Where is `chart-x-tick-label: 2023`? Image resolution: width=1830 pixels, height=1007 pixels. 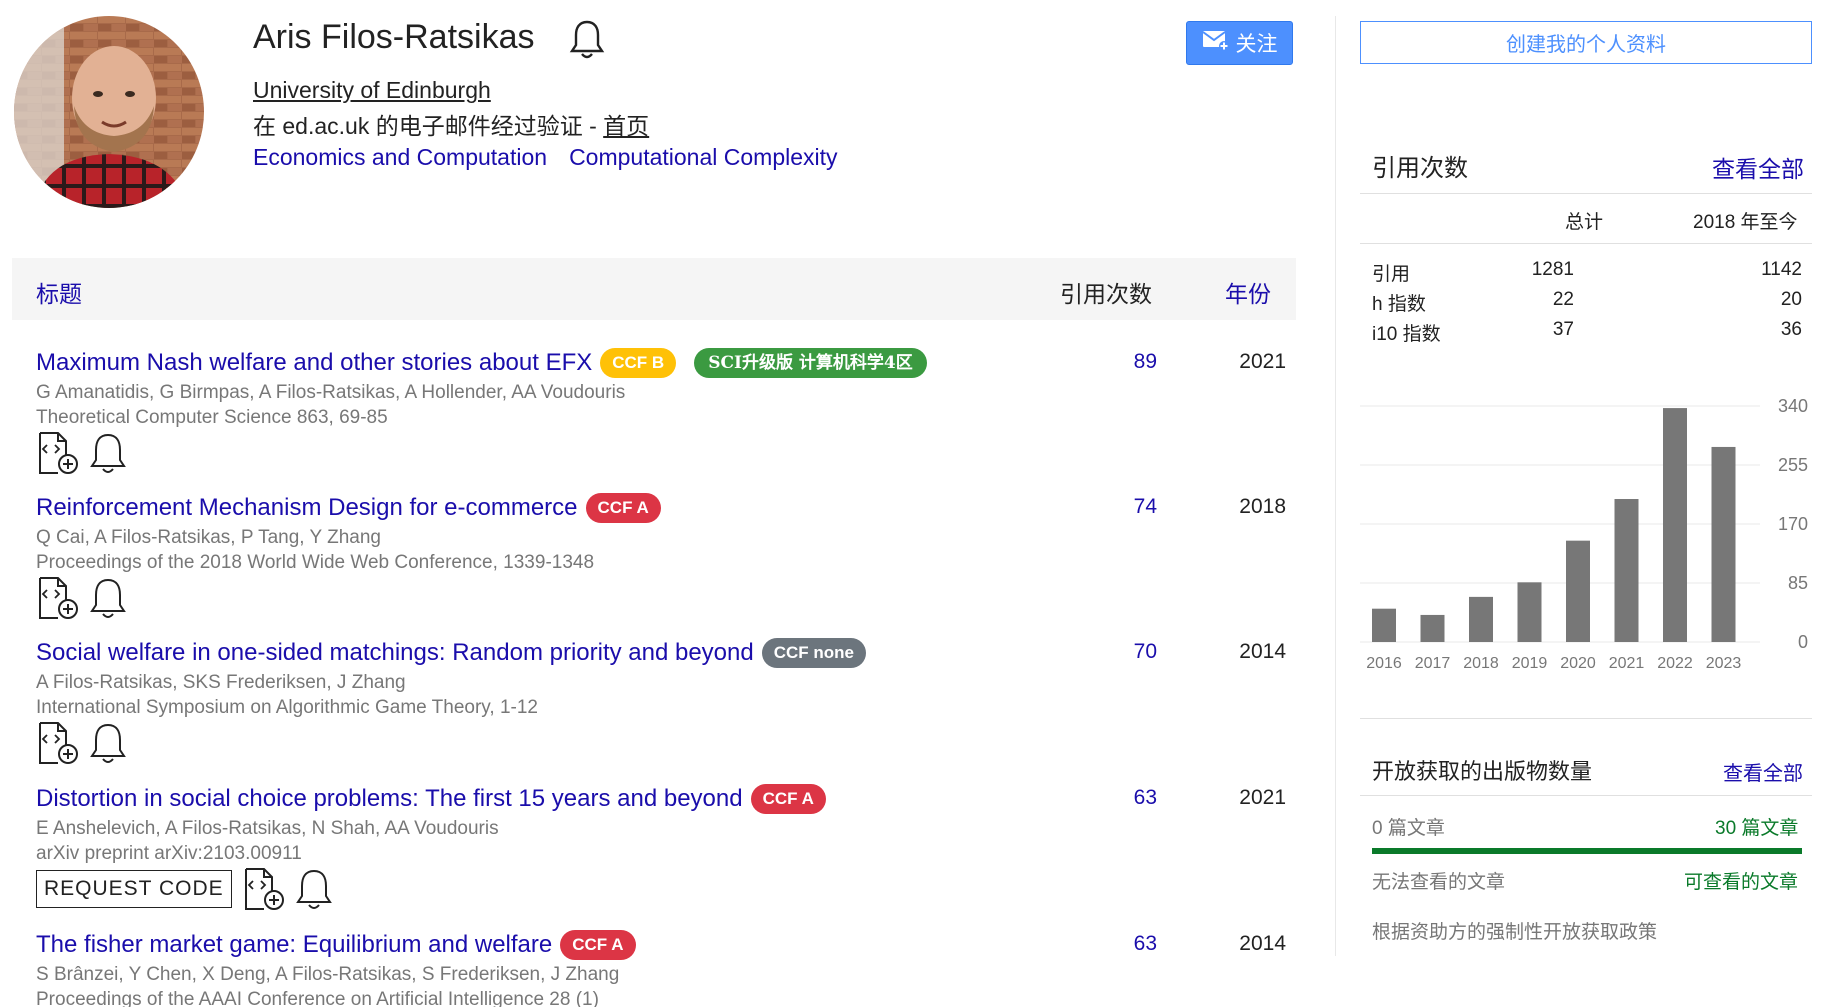
chart-x-tick-label: 2023 is located at coordinates (1724, 663).